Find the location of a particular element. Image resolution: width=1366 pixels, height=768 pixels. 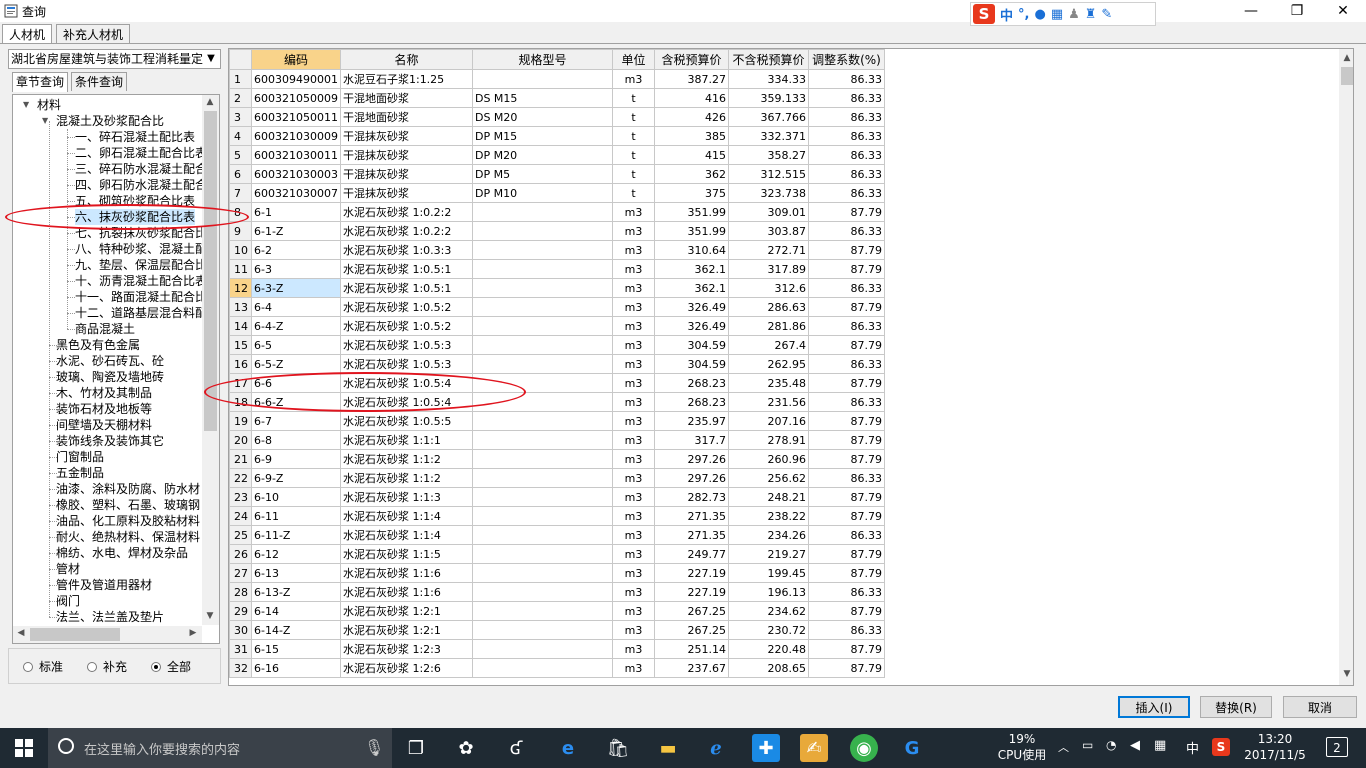

store-icon: 🛍 is located at coordinates (618, 748).